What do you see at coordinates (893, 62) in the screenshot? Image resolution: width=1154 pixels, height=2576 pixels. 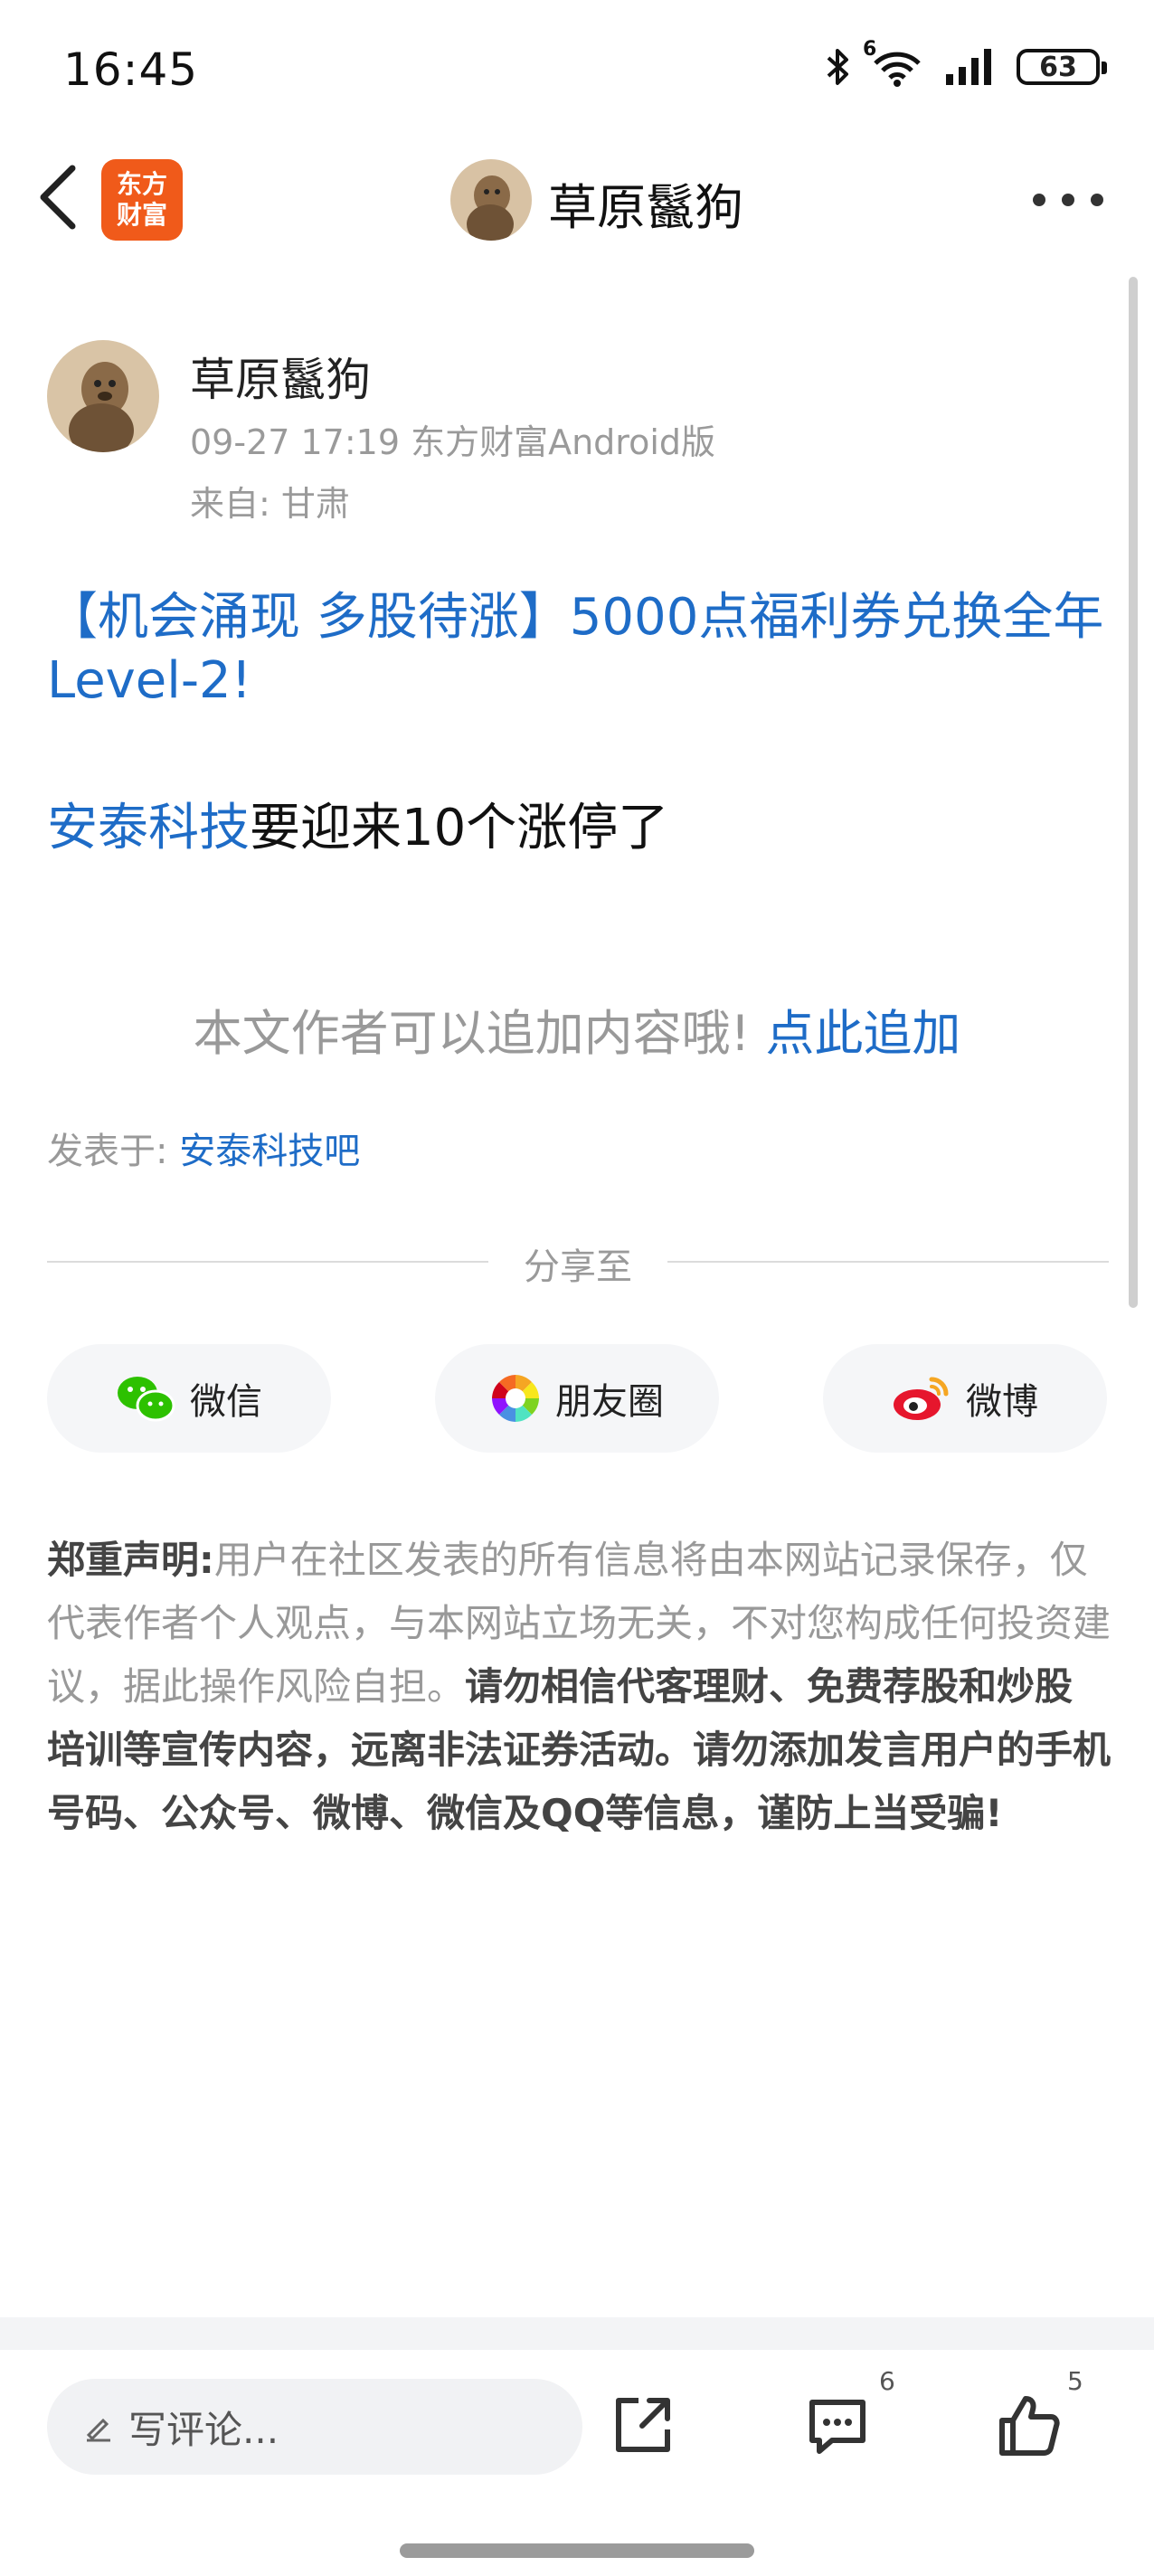 I see `wifi-icon: 6` at bounding box center [893, 62].